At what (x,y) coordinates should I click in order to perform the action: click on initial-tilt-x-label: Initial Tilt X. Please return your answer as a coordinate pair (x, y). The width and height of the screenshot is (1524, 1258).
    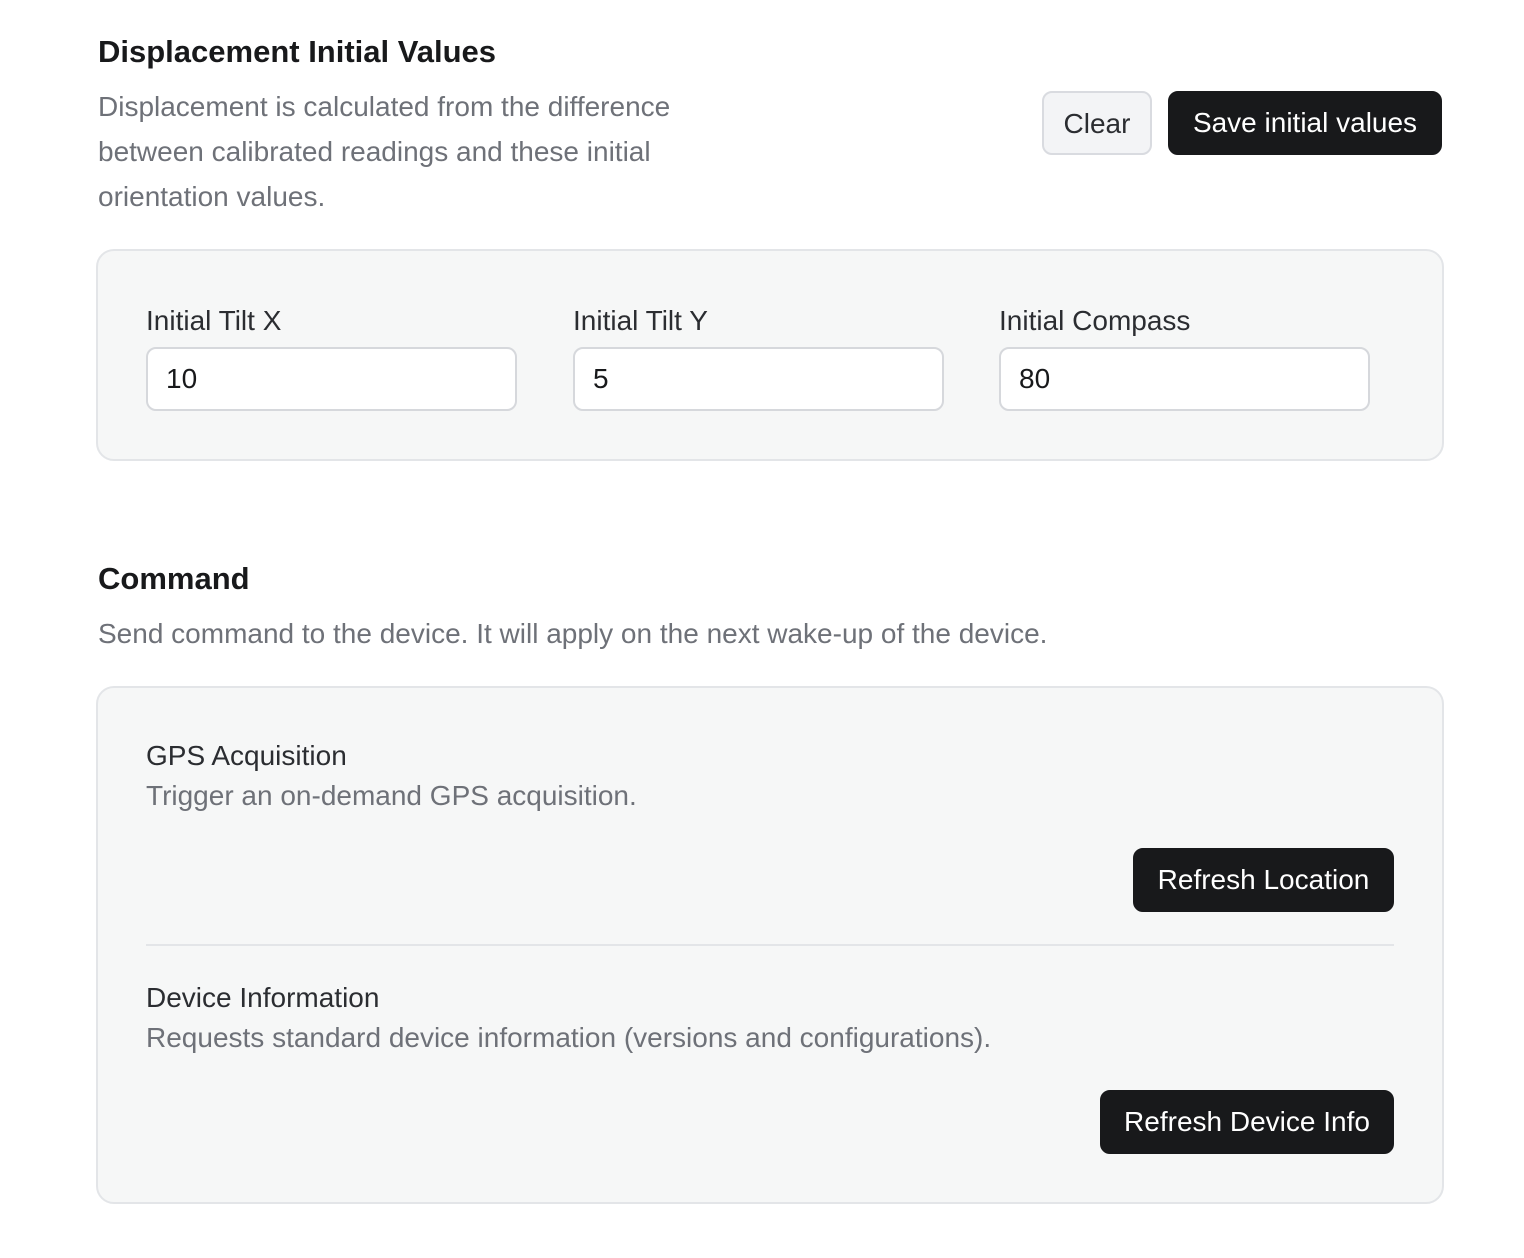
    Looking at the image, I should click on (214, 320).